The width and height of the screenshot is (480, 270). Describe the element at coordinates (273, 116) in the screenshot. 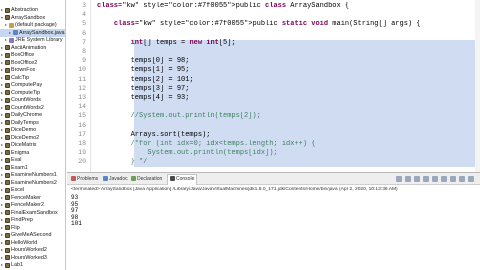

I see `code-line: 15 //System.out.println(temps[2]);` at that location.